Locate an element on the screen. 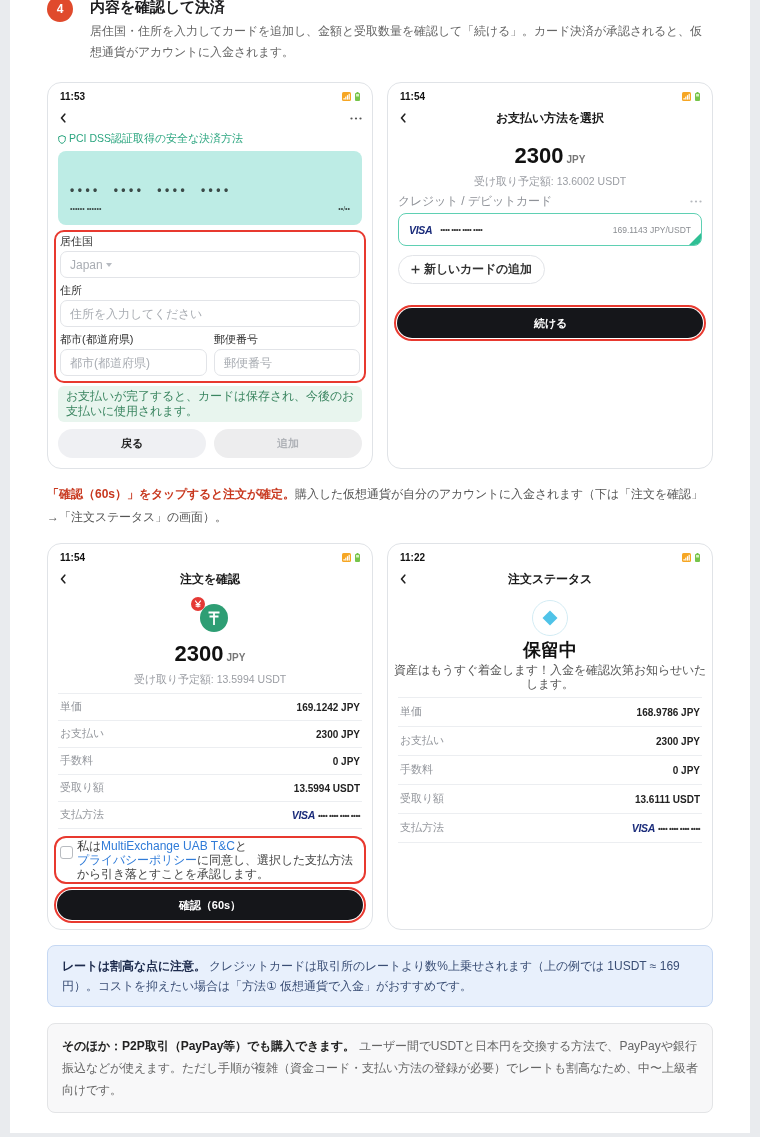 The image size is (760, 1137). text-field: 住所を入力してください is located at coordinates (210, 313).